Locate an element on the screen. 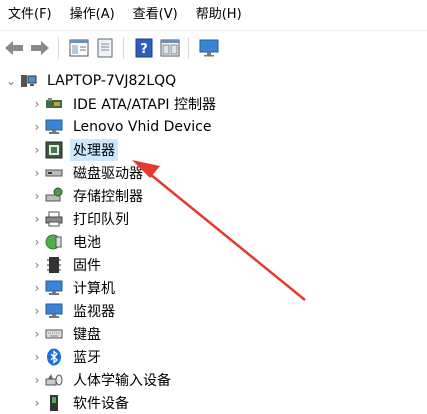 This screenshot has height=414, width=427. tree-item: › 固件 is located at coordinates (67, 265).